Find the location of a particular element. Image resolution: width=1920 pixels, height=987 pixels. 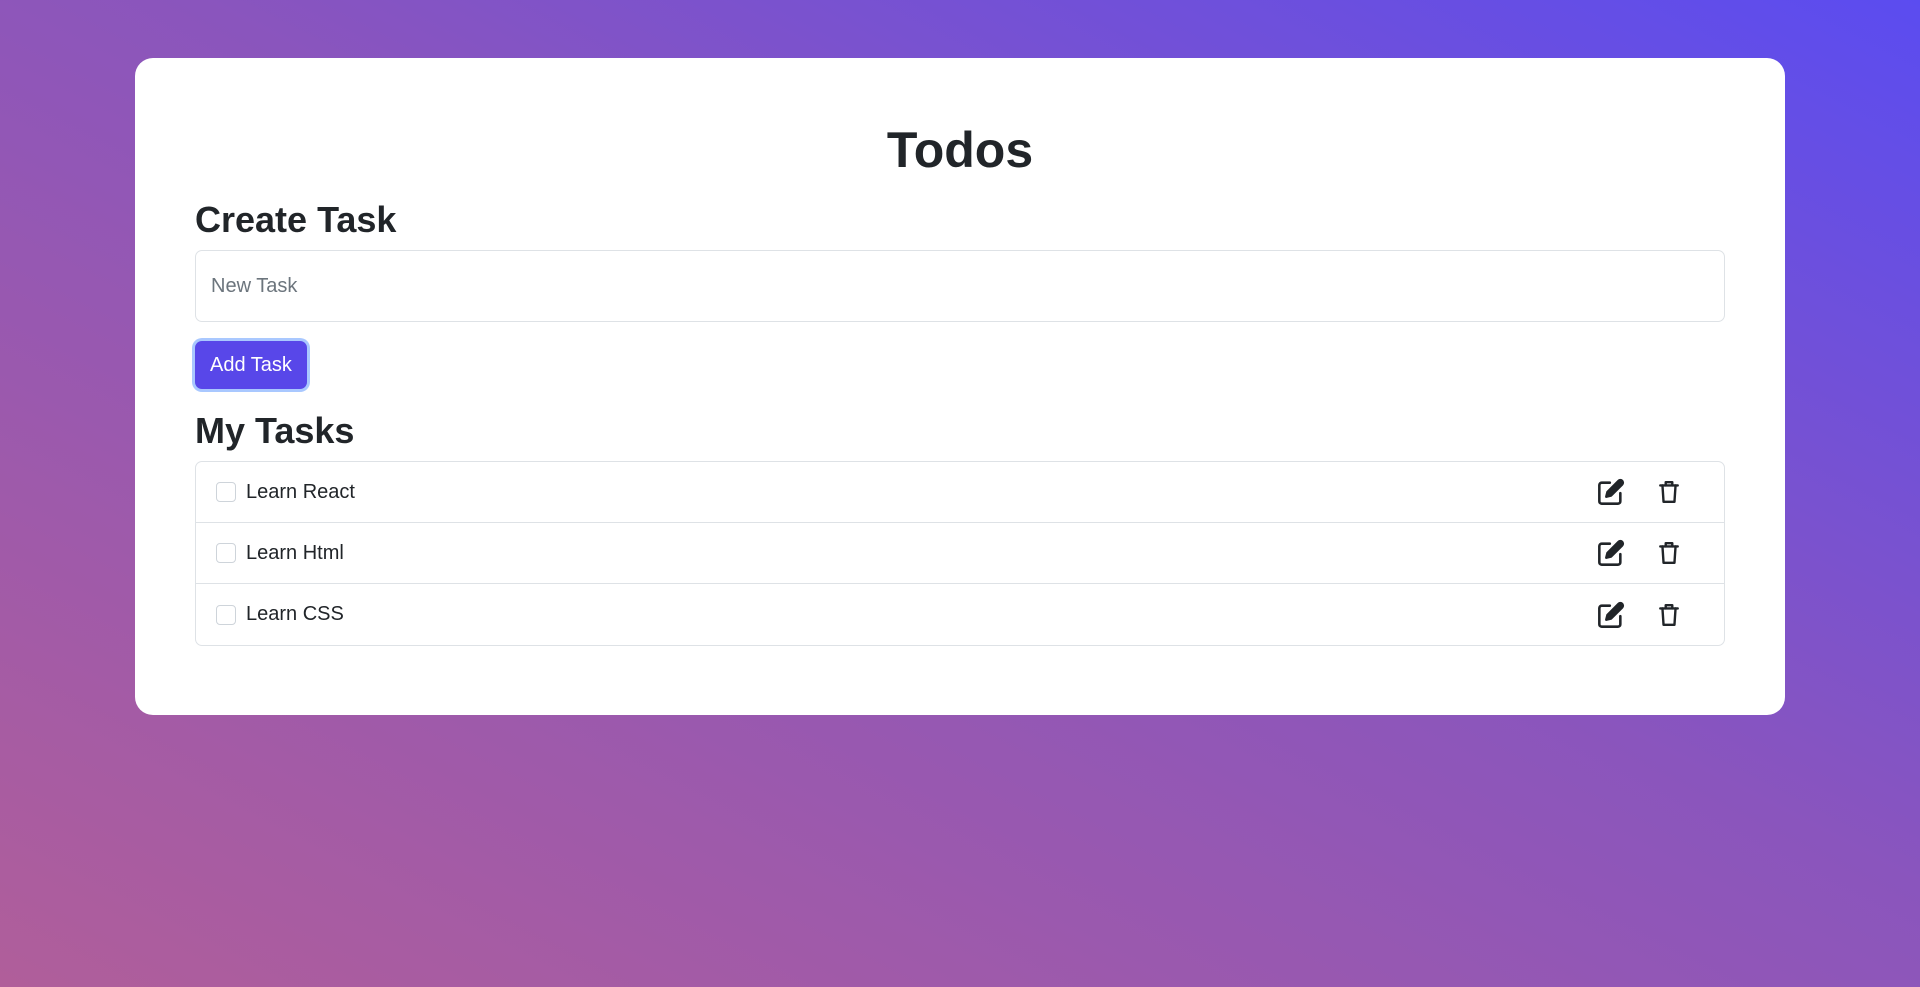

task-item: Learn Html is located at coordinates (960, 553).